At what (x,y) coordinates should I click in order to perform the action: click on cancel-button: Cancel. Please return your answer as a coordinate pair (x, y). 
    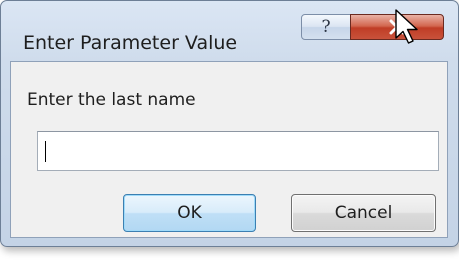
    Looking at the image, I should click on (363, 213).